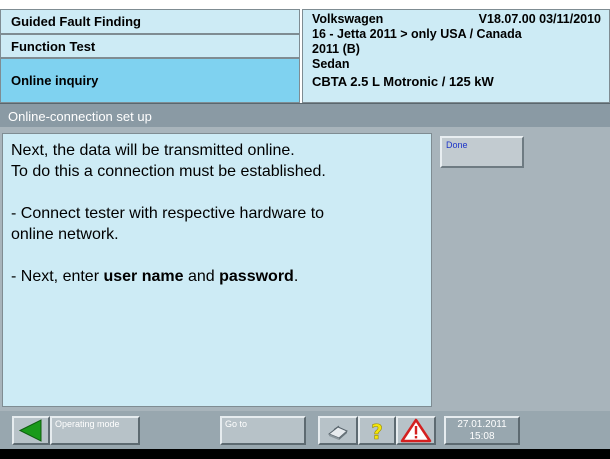 The height and width of the screenshot is (459, 610). I want to click on date-time-display: 27.01.2011 15:08, so click(482, 430).